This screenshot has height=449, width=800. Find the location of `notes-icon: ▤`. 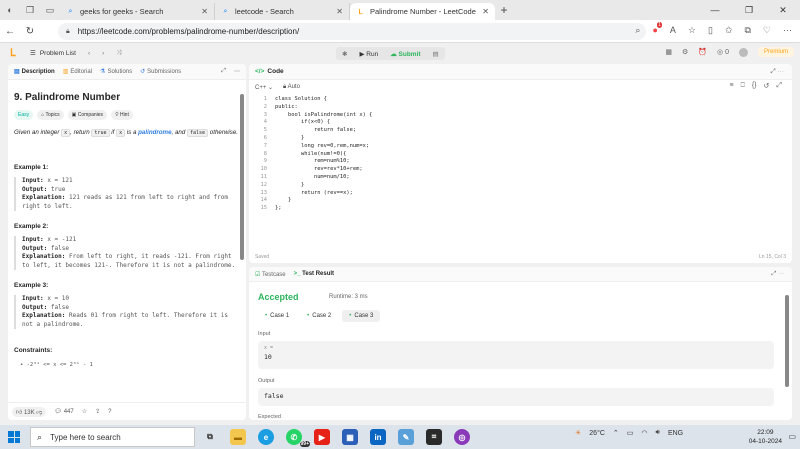

notes-icon: ▤ is located at coordinates (436, 54).